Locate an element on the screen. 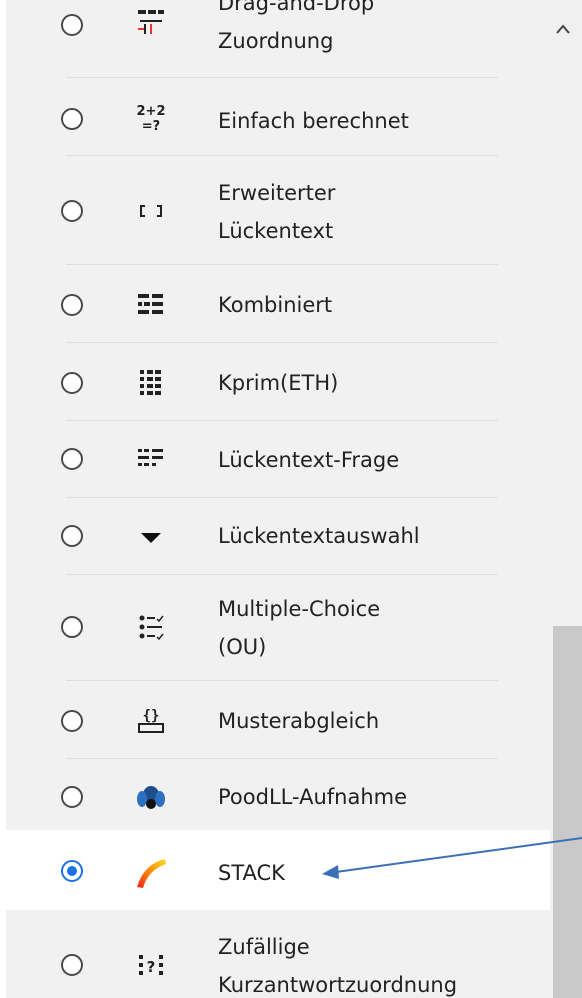 This screenshot has width=582, height=998. annotation-arrow is located at coordinates (452, 858).